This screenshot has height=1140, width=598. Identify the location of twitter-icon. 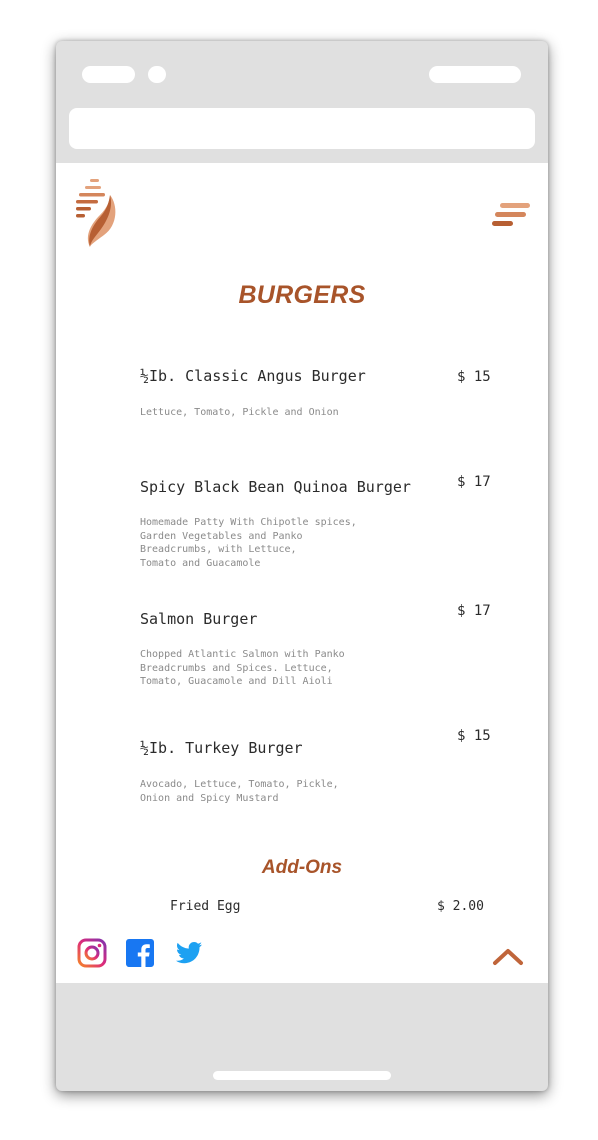
(189, 953).